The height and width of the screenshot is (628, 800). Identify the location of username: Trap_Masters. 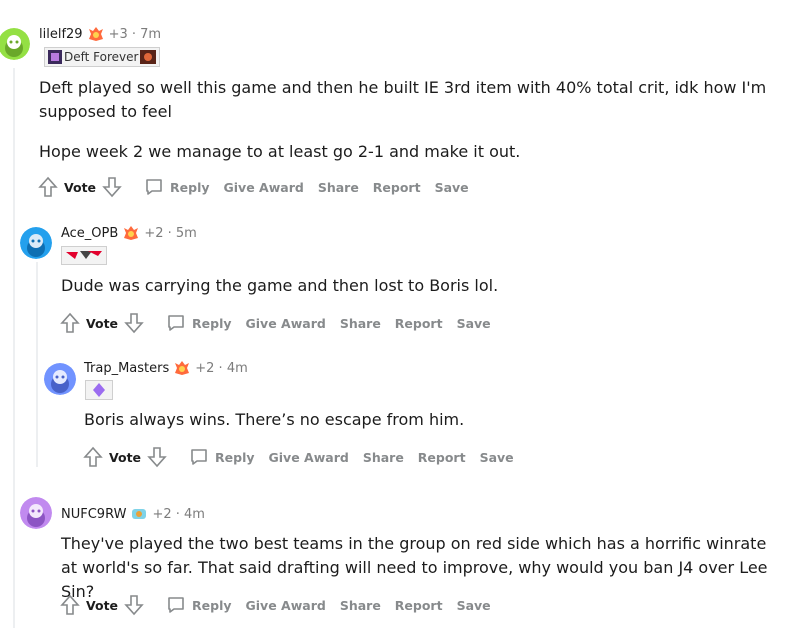
(126, 368).